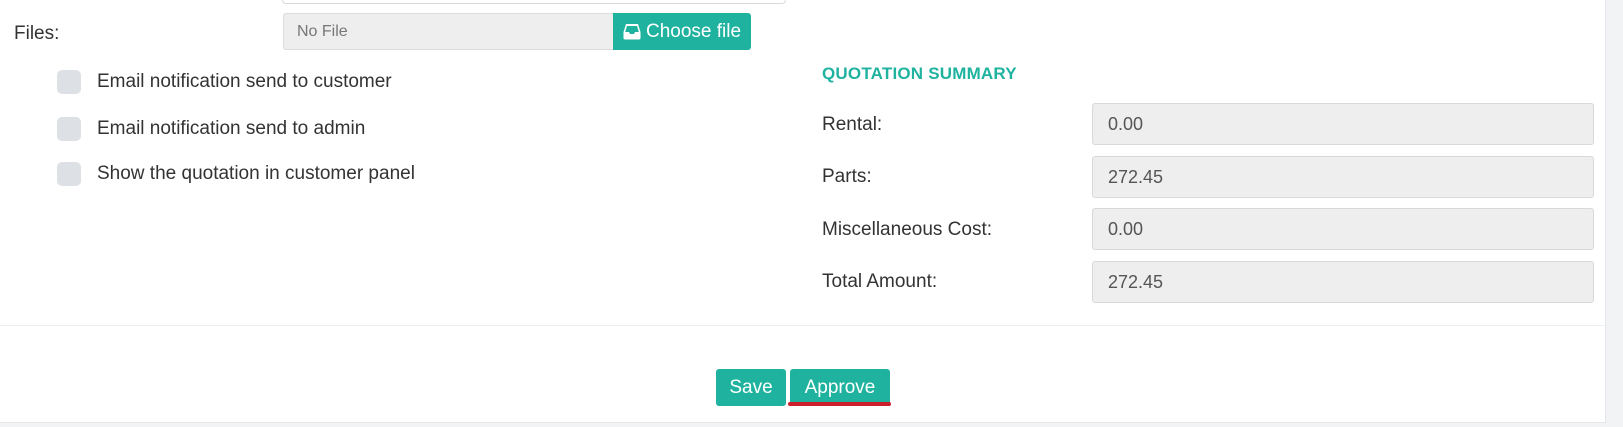  Describe the element at coordinates (448, 31) in the screenshot. I see `file-name-display: No File` at that location.